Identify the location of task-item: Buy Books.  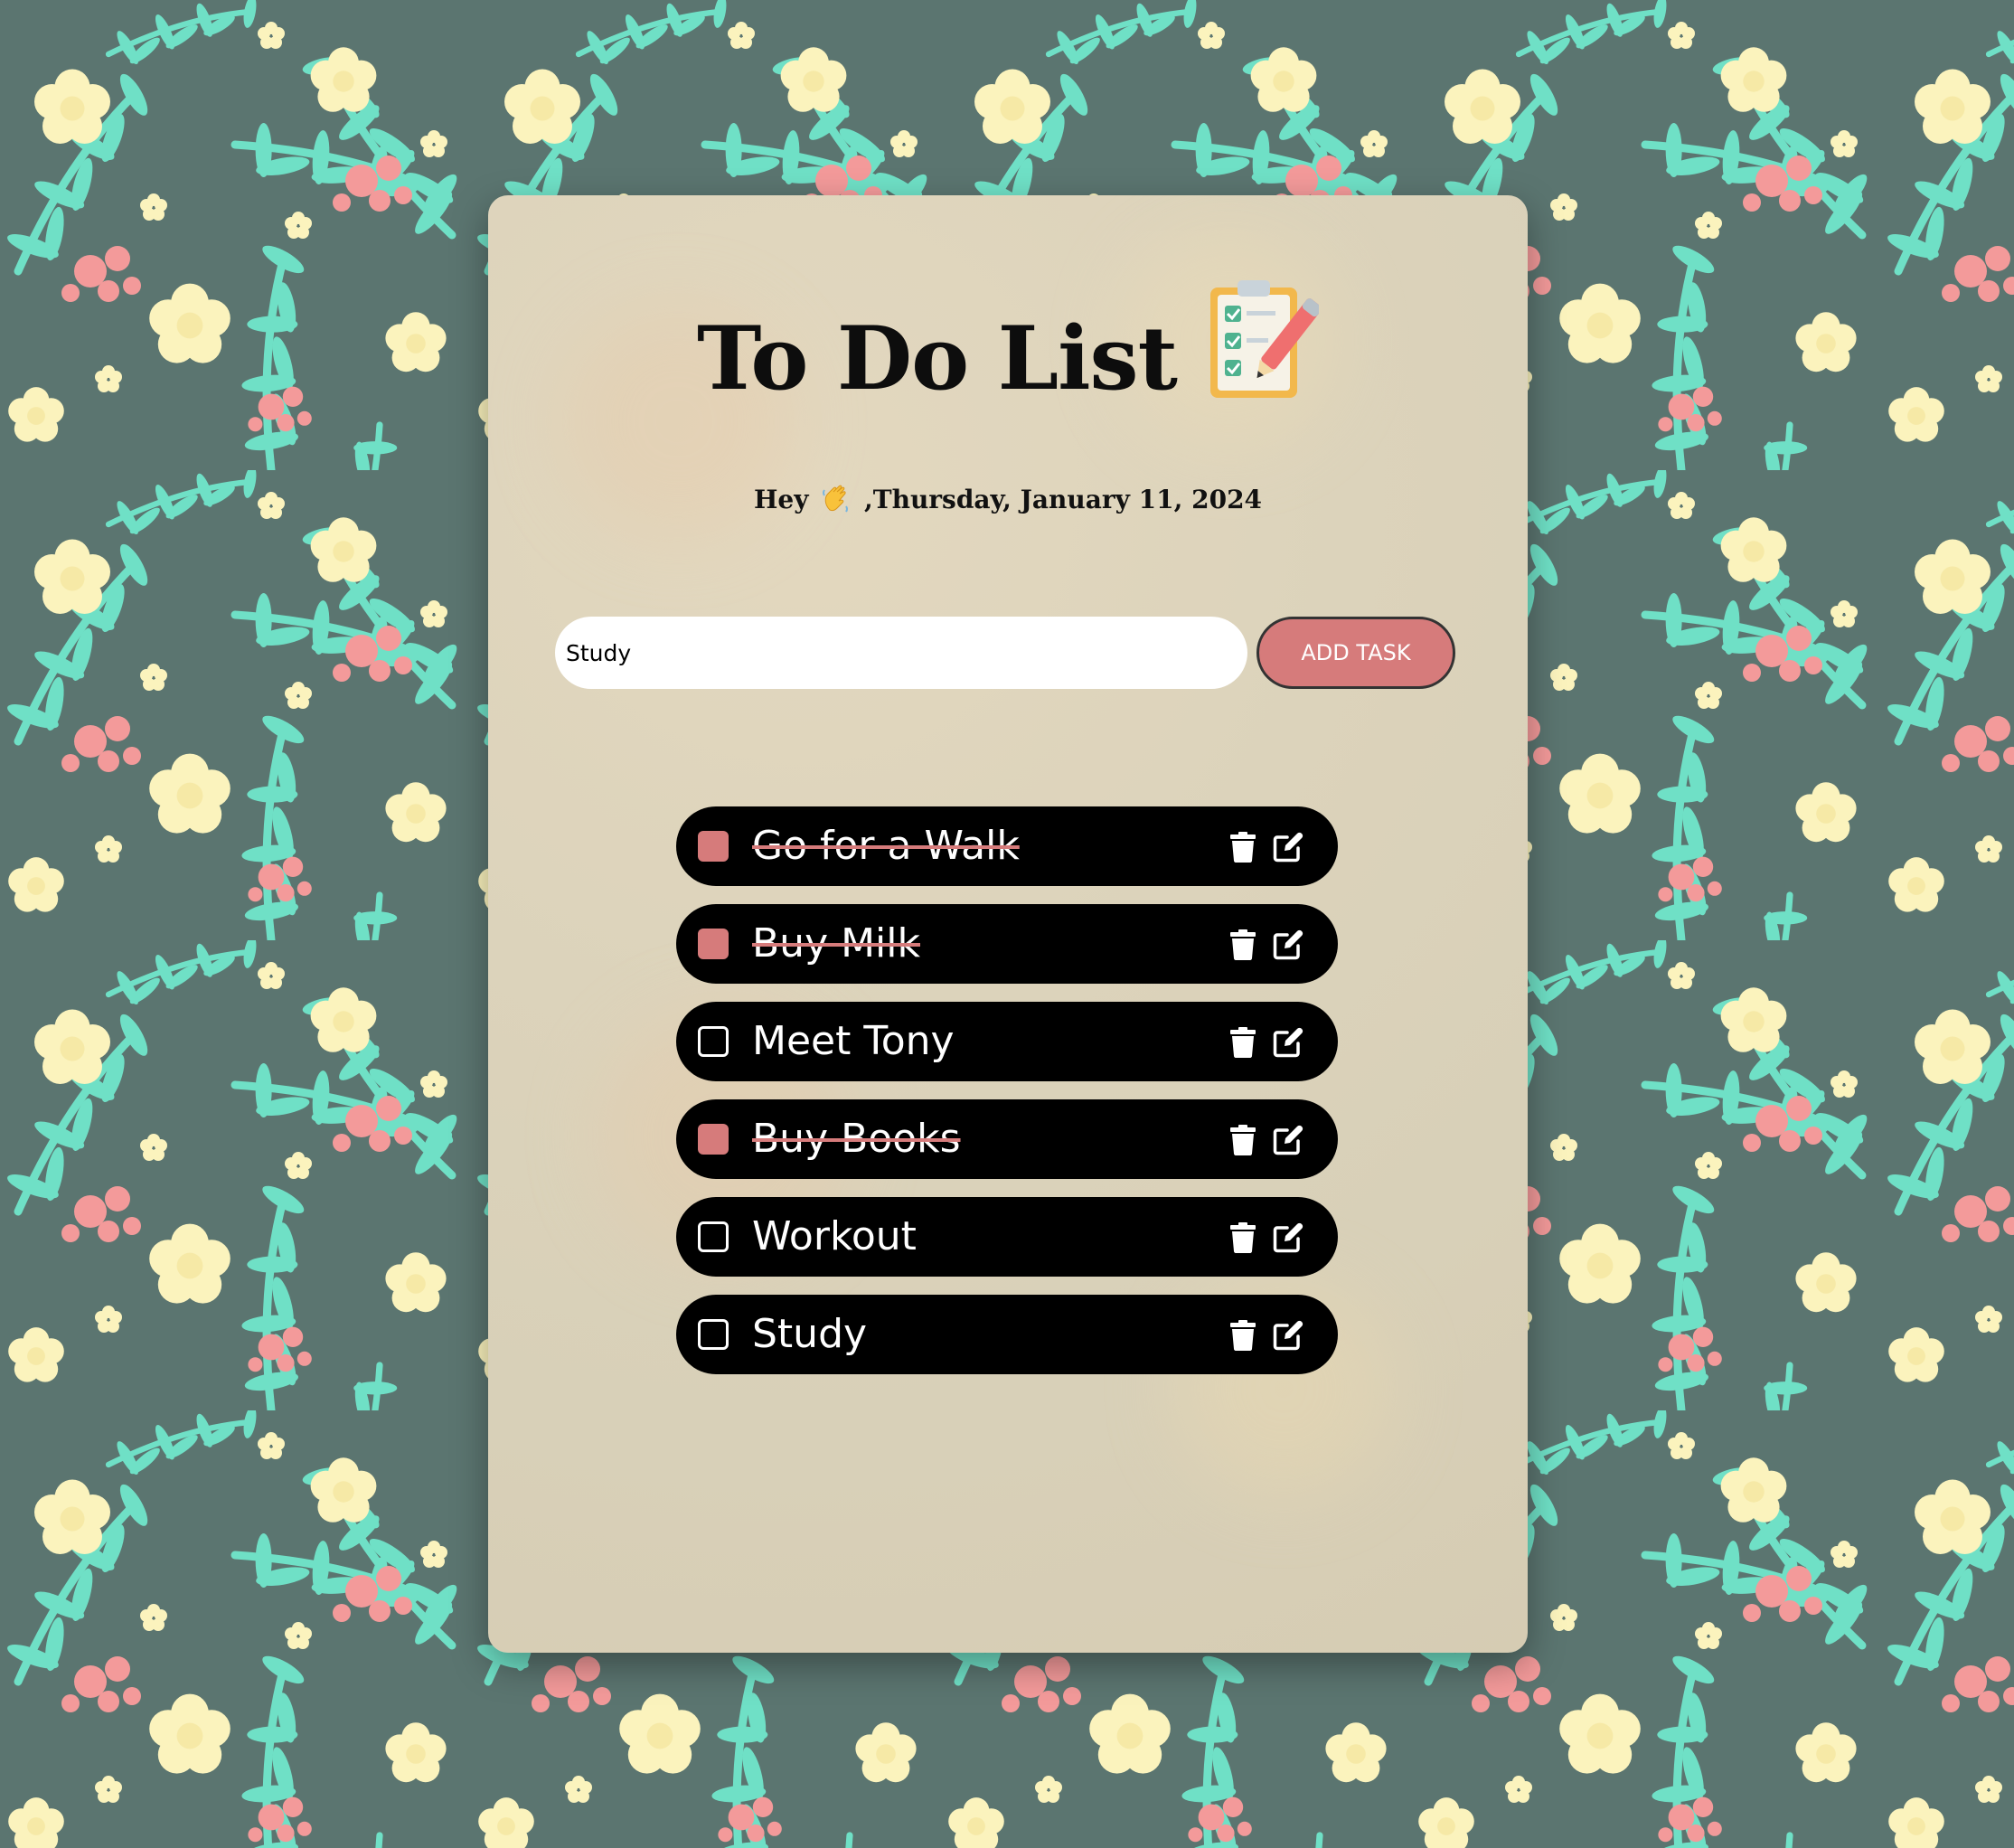
(1007, 1139).